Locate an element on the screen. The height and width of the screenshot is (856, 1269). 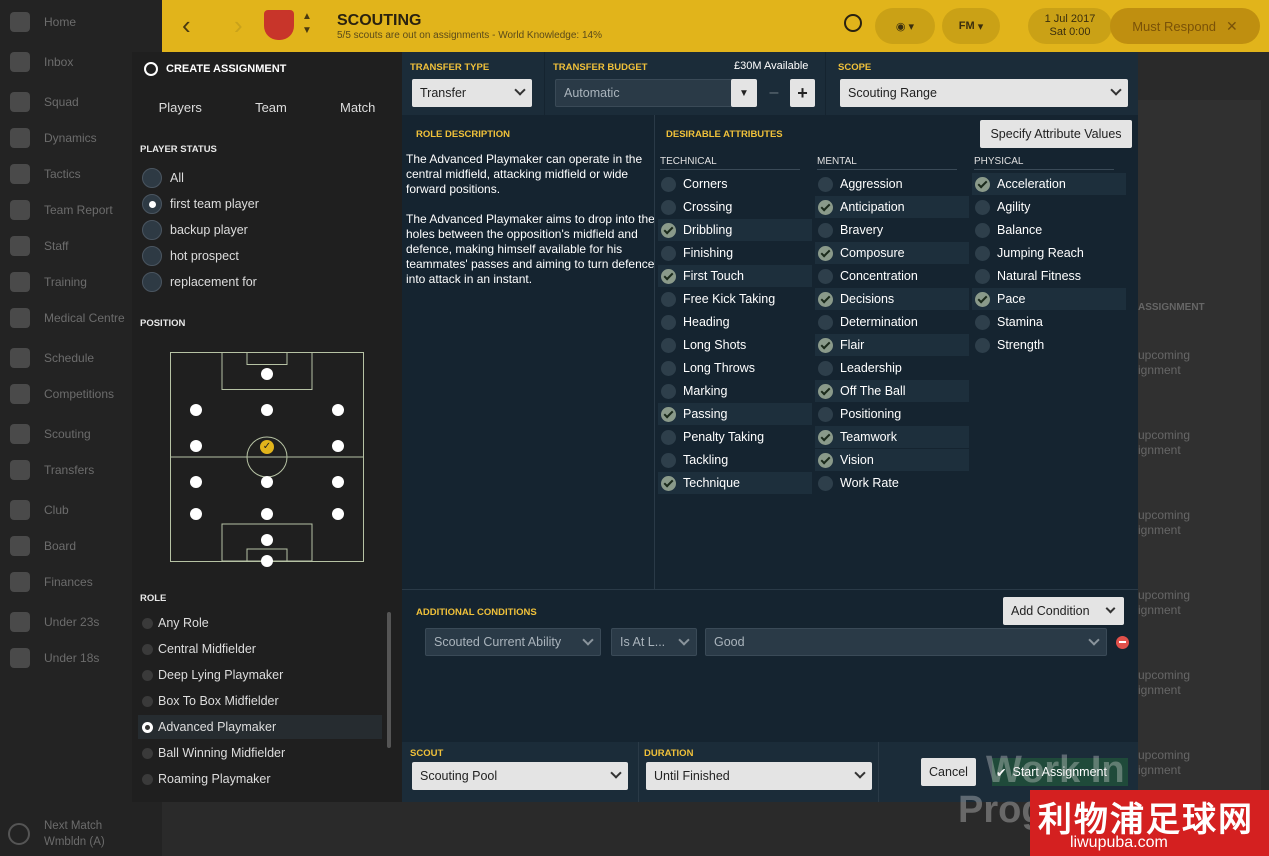
attribute-positioning: Positioning is located at coordinates (892, 414).